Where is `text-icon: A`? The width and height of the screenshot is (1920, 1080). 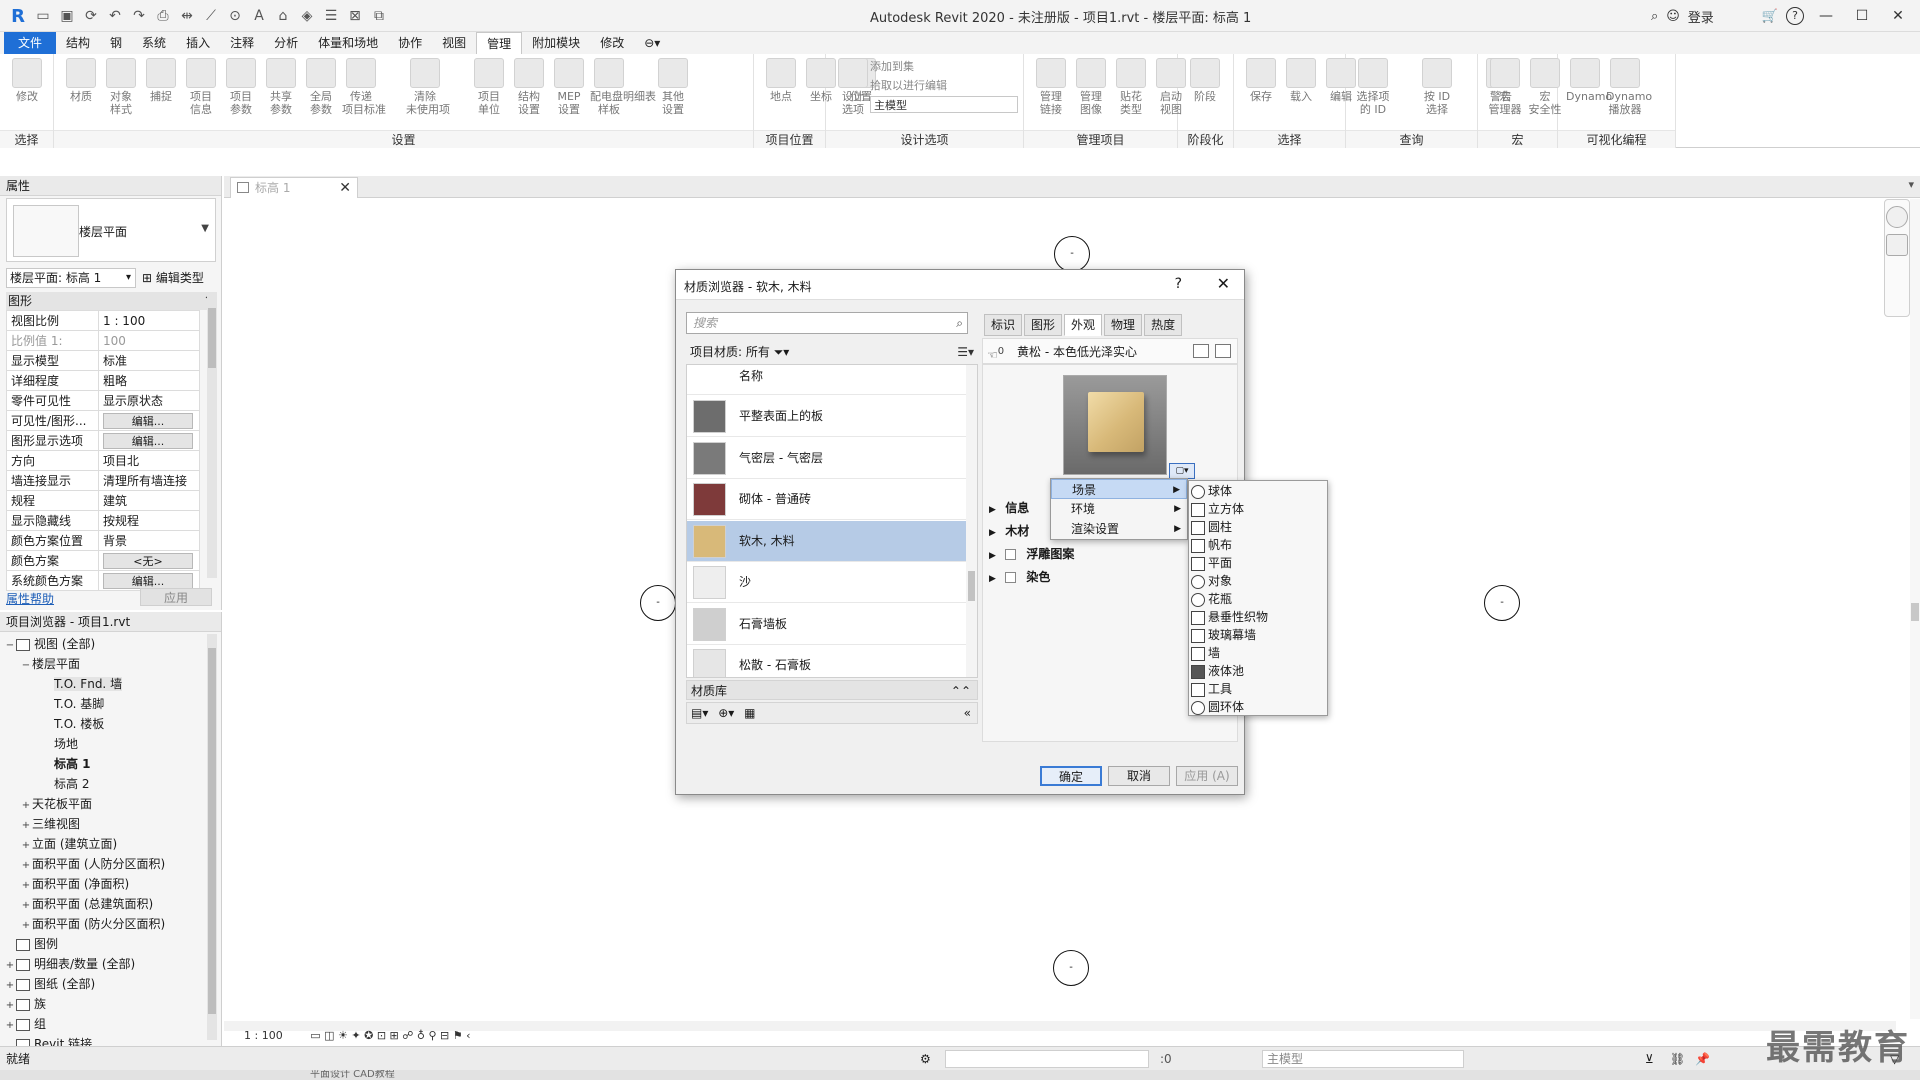 text-icon: A is located at coordinates (259, 16).